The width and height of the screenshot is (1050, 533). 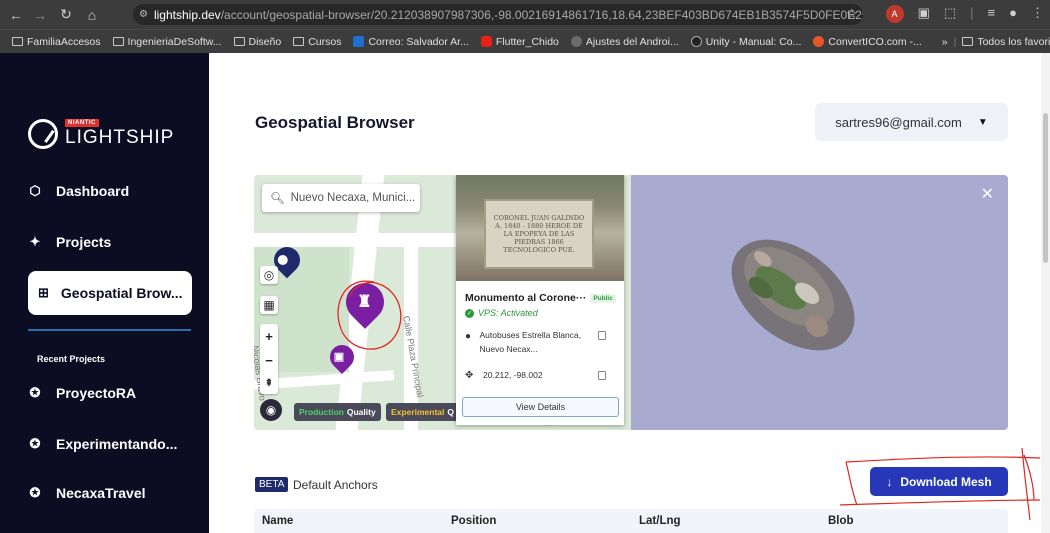 What do you see at coordinates (317, 42) in the screenshot?
I see `bookmark-folder: Cursos` at bounding box center [317, 42].